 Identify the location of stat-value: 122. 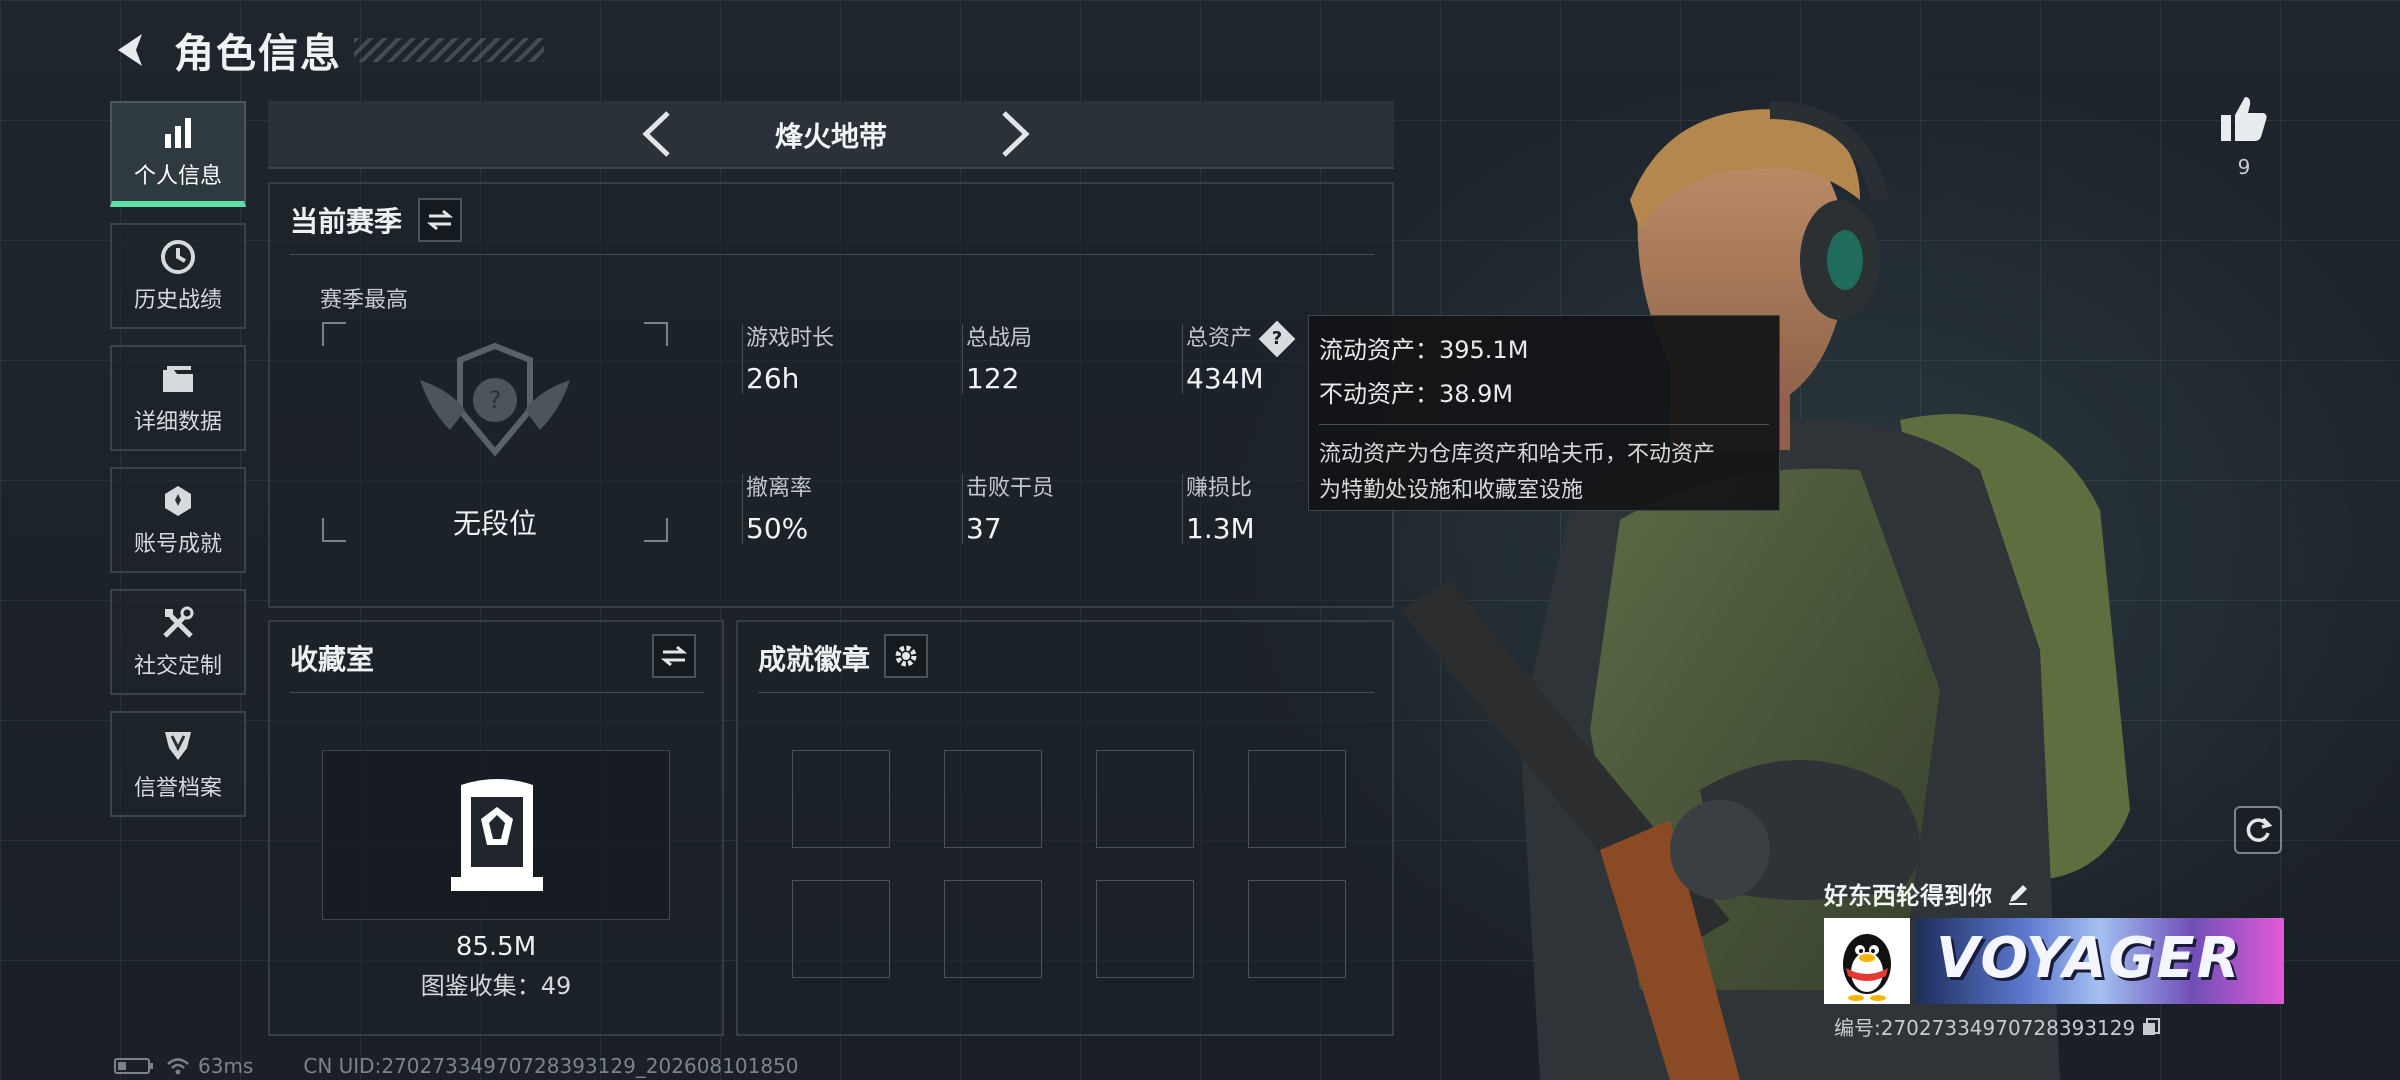
(993, 378).